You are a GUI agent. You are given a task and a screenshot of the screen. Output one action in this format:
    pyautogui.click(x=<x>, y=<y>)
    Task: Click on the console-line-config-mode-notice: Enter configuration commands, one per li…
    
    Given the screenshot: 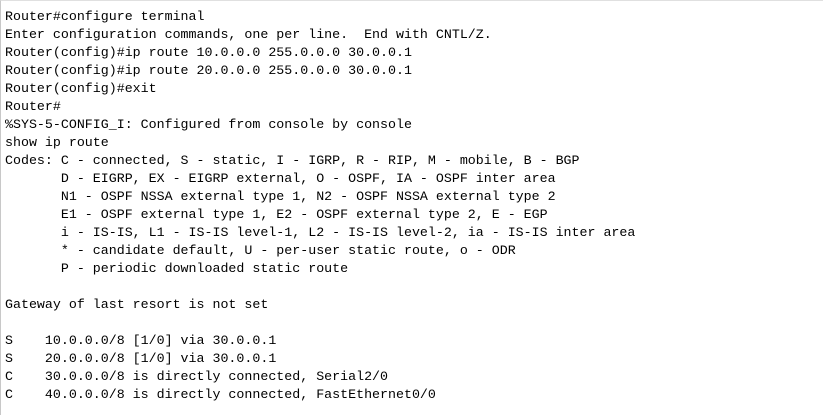 What is the action you would take?
    pyautogui.click(x=248, y=34)
    